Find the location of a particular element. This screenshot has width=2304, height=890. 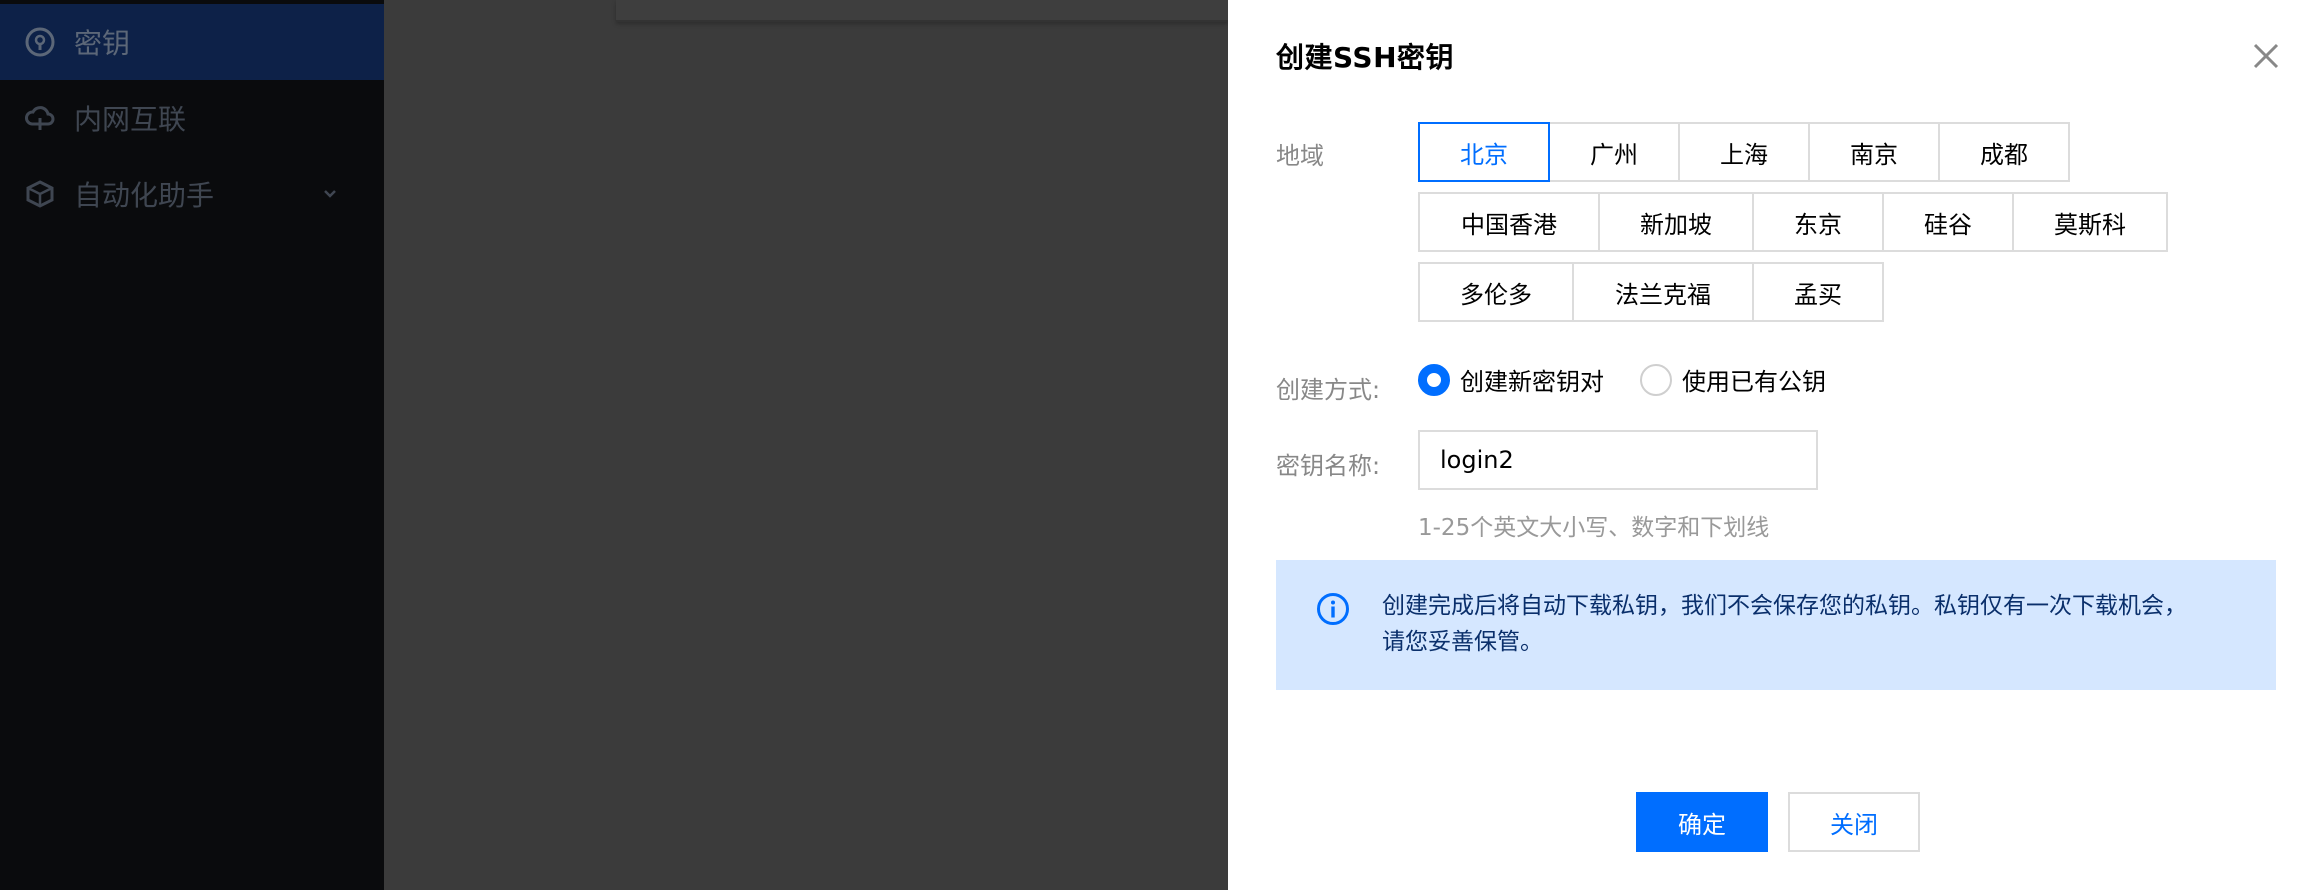

key-name-input is located at coordinates (1618, 460).